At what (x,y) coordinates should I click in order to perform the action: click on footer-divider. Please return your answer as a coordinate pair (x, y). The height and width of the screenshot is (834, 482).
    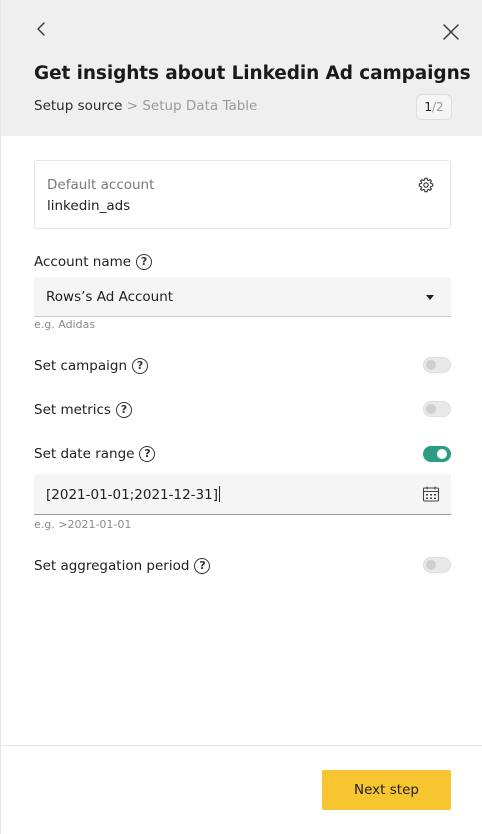
    Looking at the image, I should click on (241, 745).